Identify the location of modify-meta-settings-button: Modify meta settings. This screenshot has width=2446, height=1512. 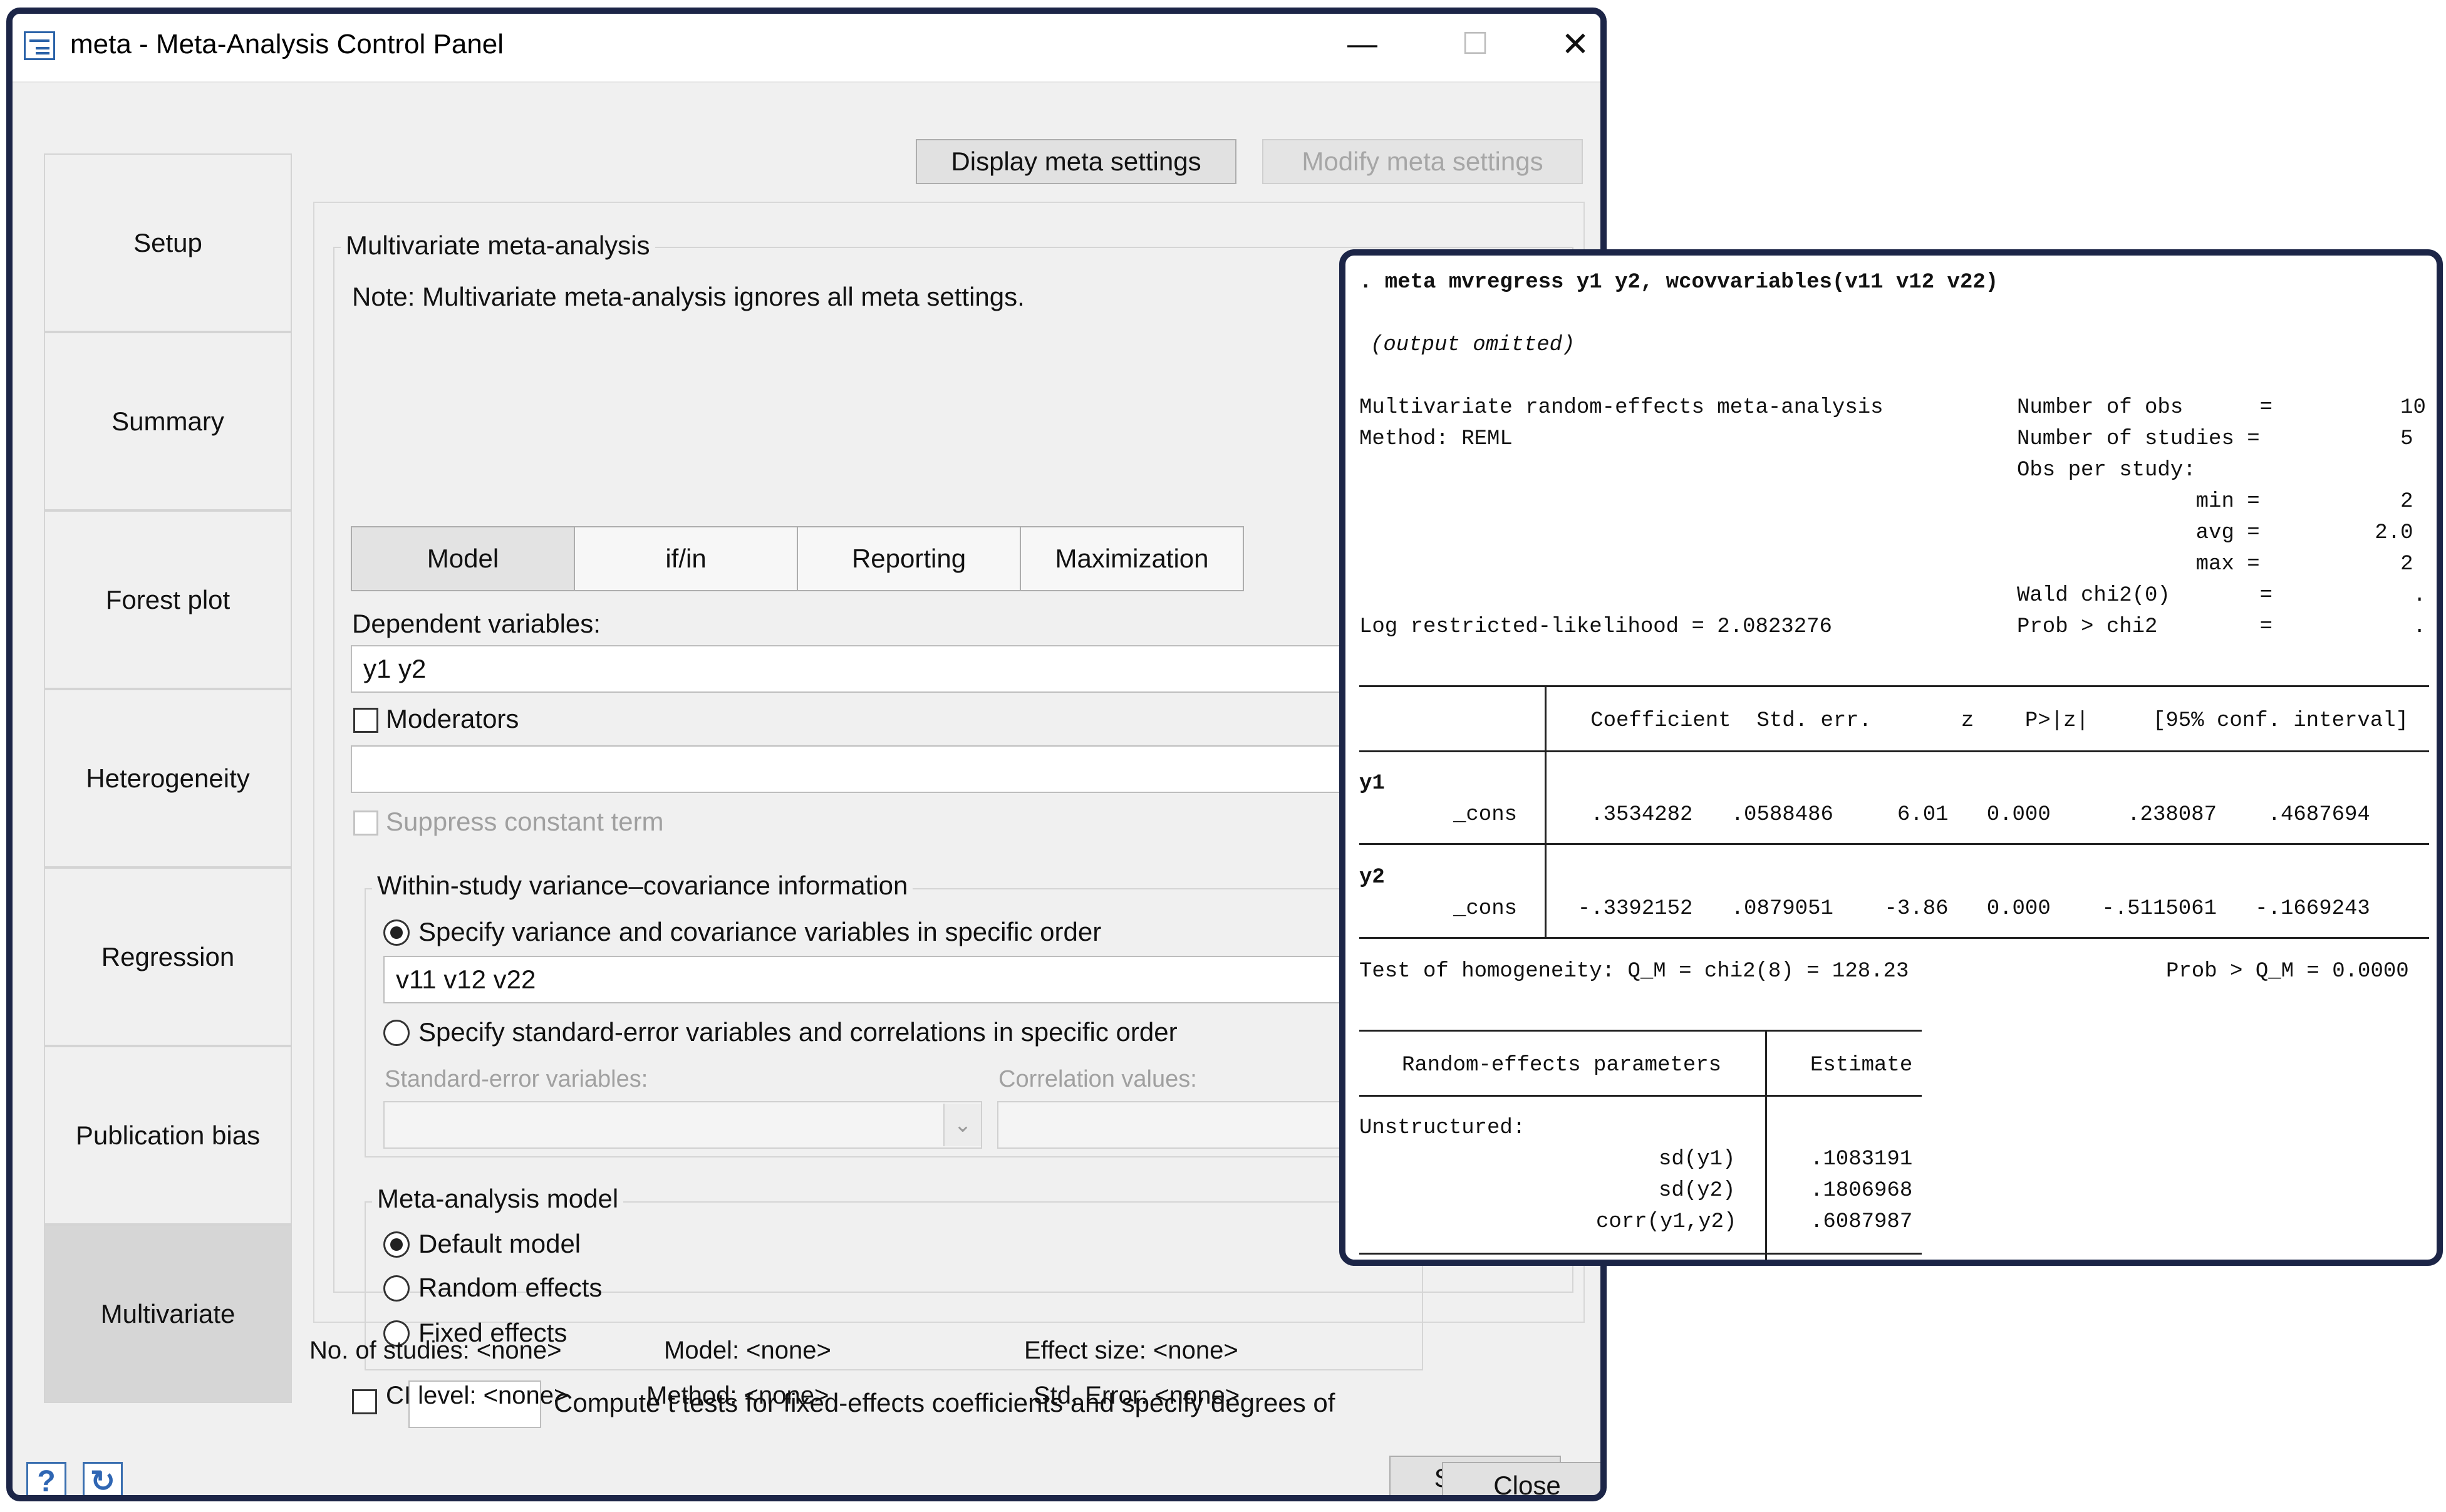
(1423, 161).